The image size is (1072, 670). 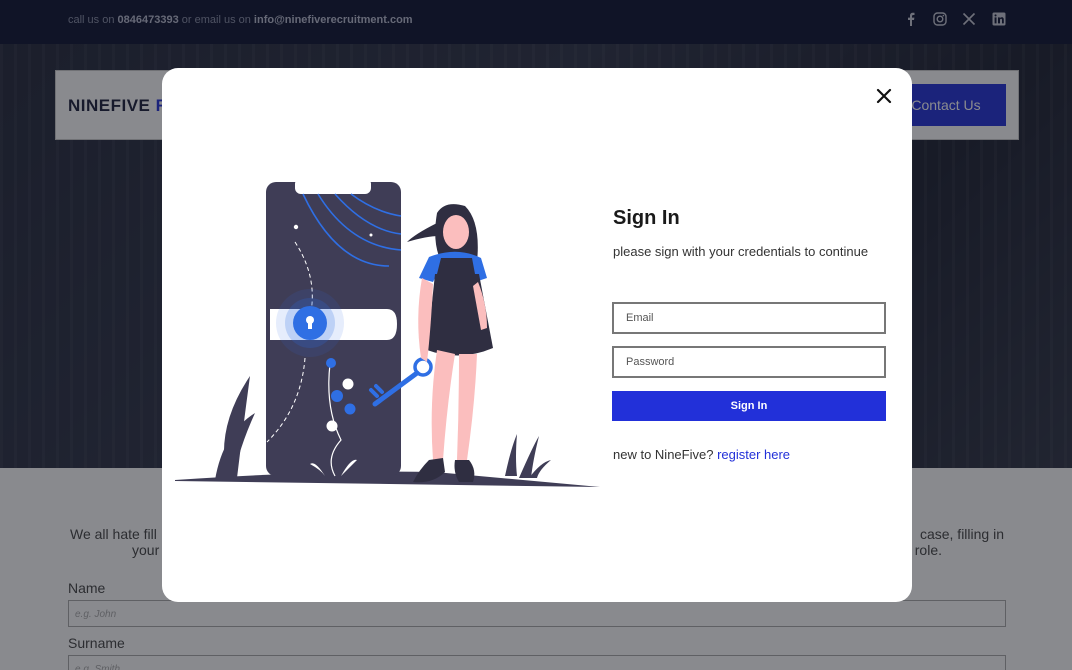 What do you see at coordinates (511, 455) in the screenshot?
I see `grass-icon` at bounding box center [511, 455].